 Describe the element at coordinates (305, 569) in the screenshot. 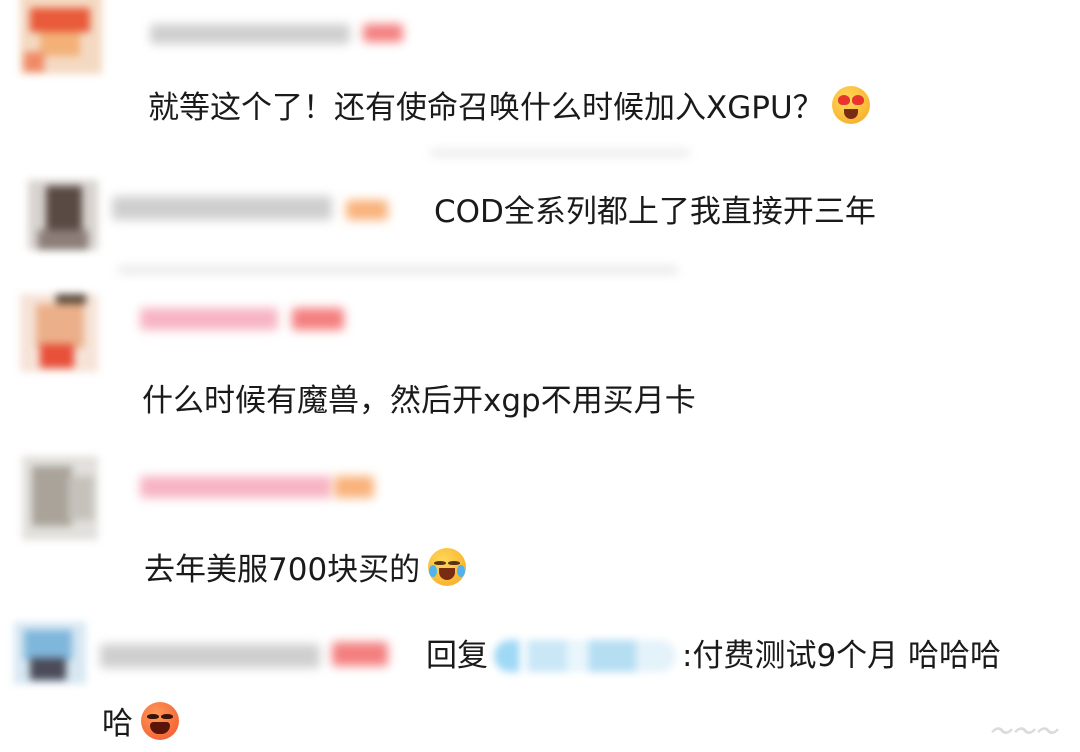

I see `comment-text: 去年美服700块买的` at that location.